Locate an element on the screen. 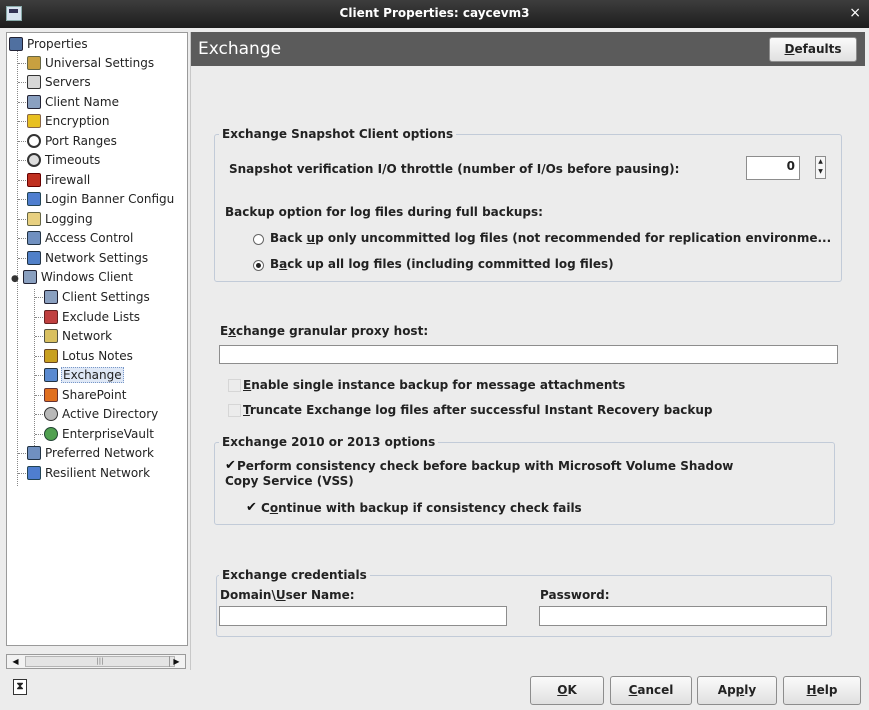 This screenshot has height=710, width=869. scroll-thumb: ||| is located at coordinates (100, 661).